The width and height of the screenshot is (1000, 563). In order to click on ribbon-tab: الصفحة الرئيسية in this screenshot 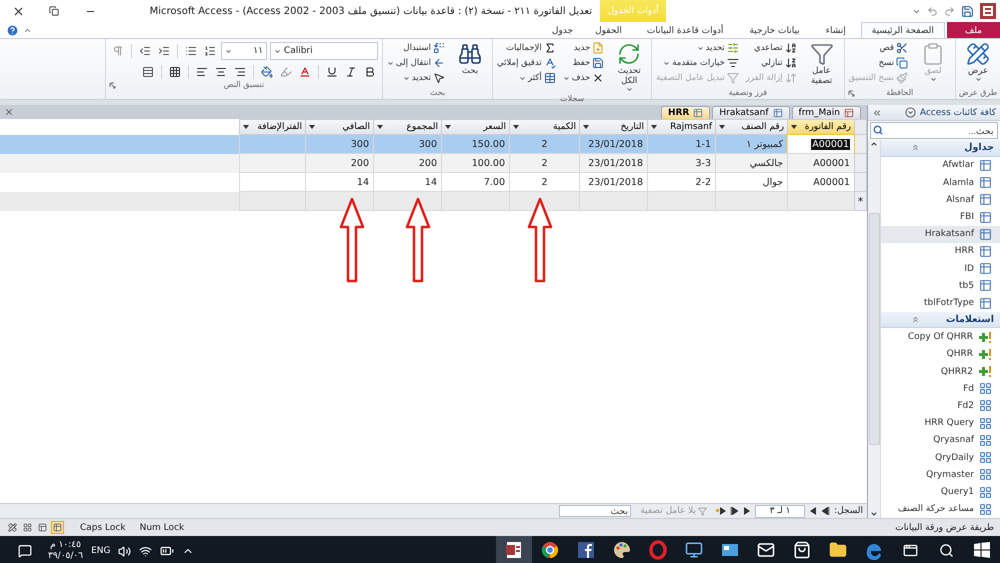, I will do `click(902, 30)`.